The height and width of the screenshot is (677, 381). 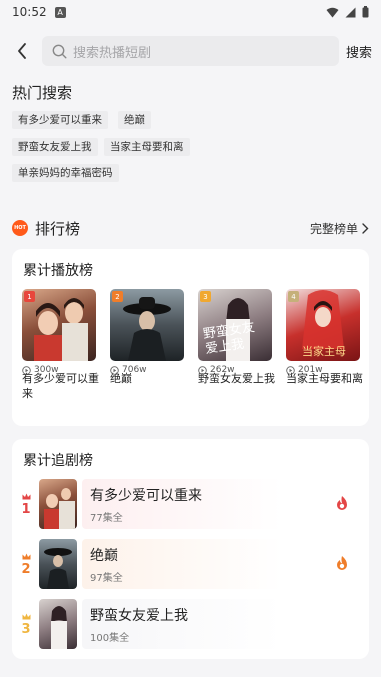 I want to click on play-count-value: 706w, so click(x=134, y=370).